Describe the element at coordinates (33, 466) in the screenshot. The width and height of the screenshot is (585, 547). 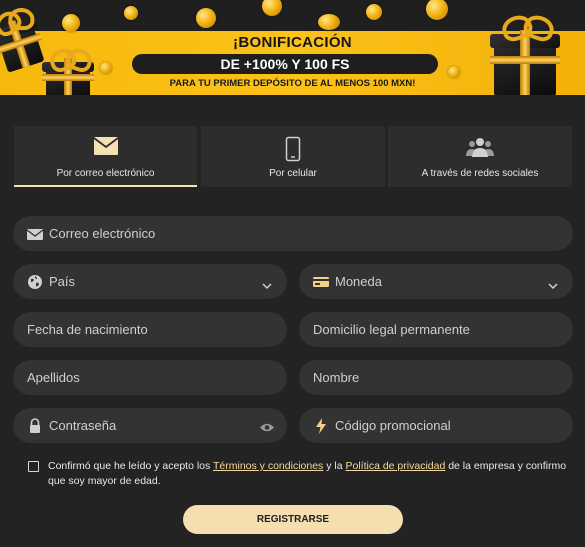
I see `consent-checkbox` at that location.